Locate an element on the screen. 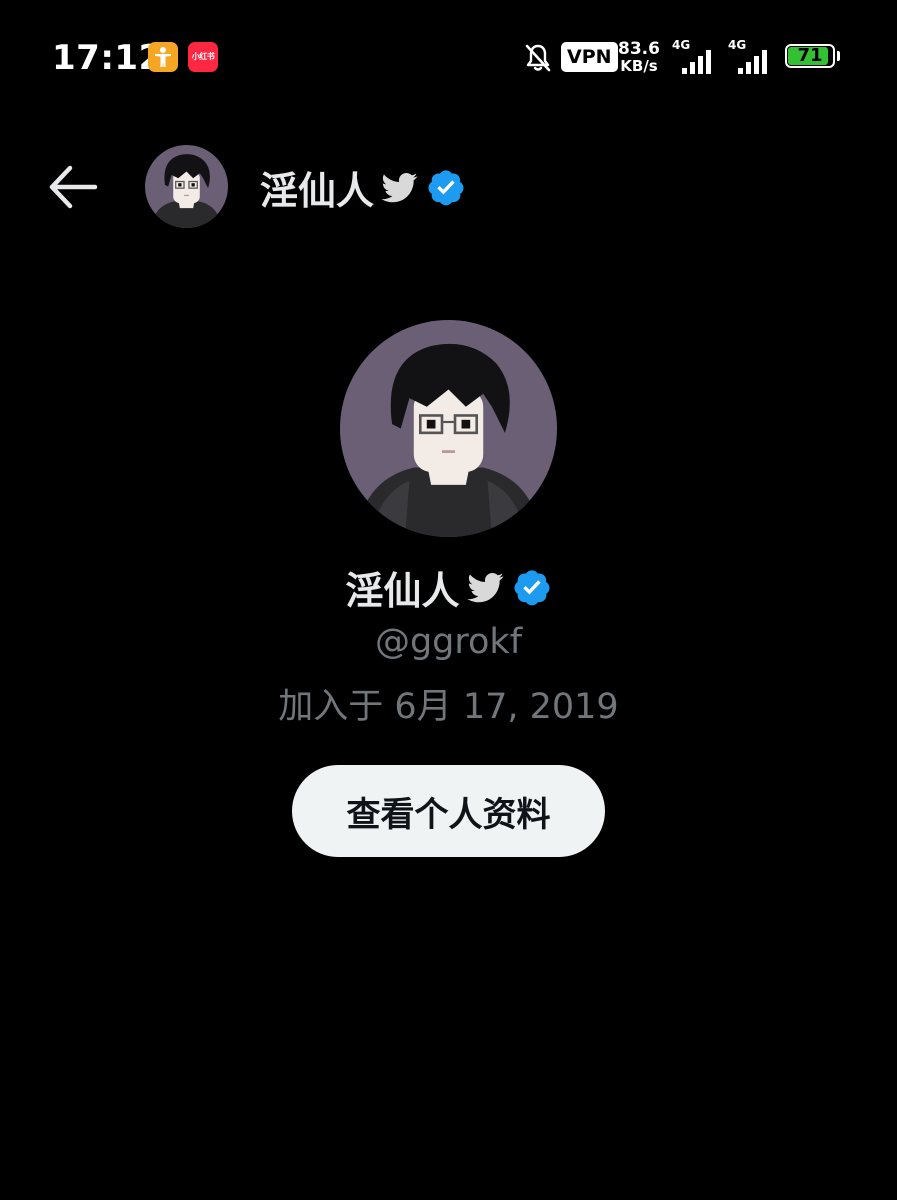 The width and height of the screenshot is (897, 1200). battery-level: 71 is located at coordinates (810, 55).